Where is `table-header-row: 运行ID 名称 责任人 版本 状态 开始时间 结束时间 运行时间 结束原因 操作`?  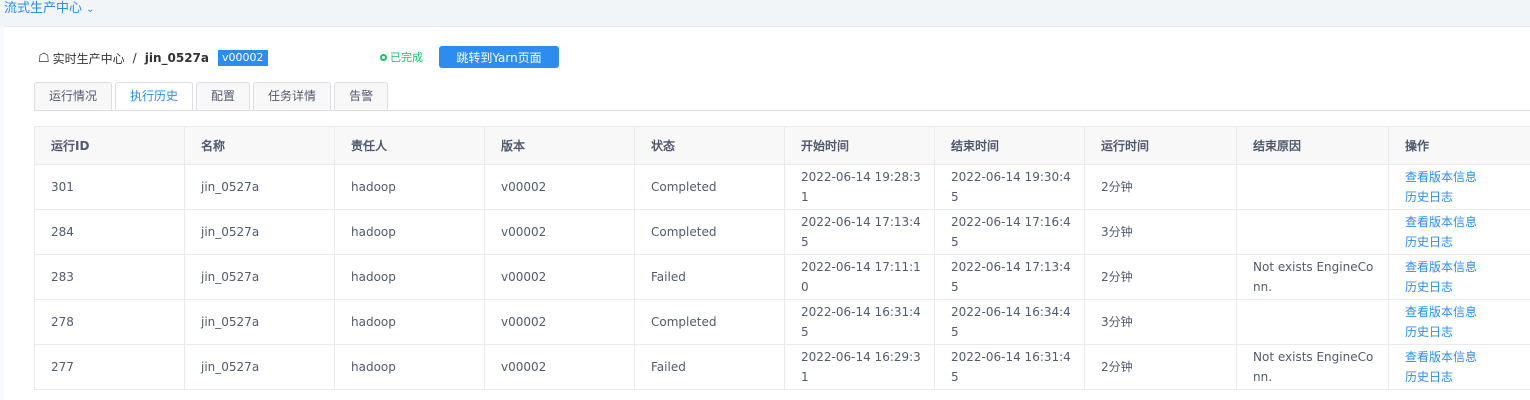
table-header-row: 运行ID 名称 责任人 版本 状态 开始时间 结束时间 运行时间 结束原因 操作 is located at coordinates (782, 145).